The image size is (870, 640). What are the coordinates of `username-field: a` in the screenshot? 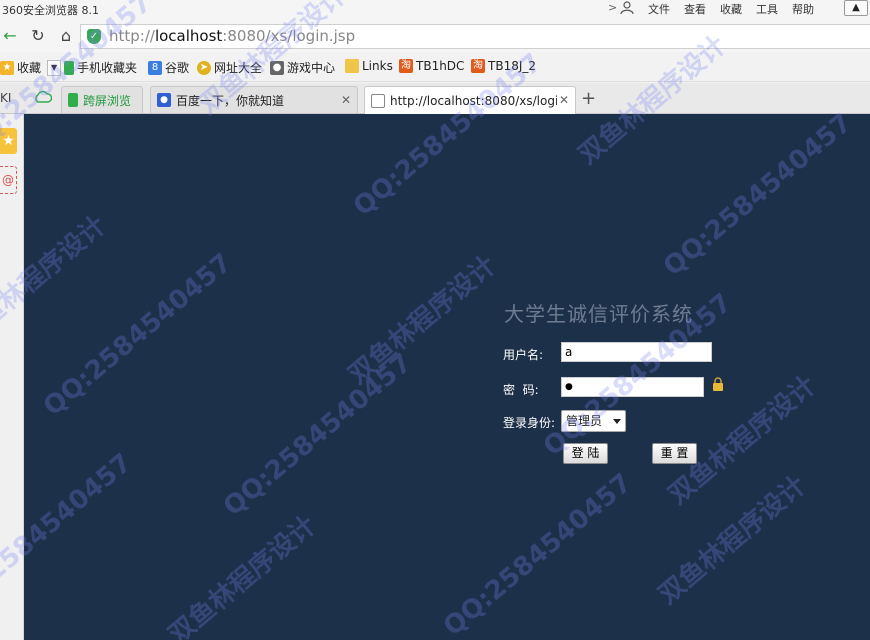 It's located at (636, 352).